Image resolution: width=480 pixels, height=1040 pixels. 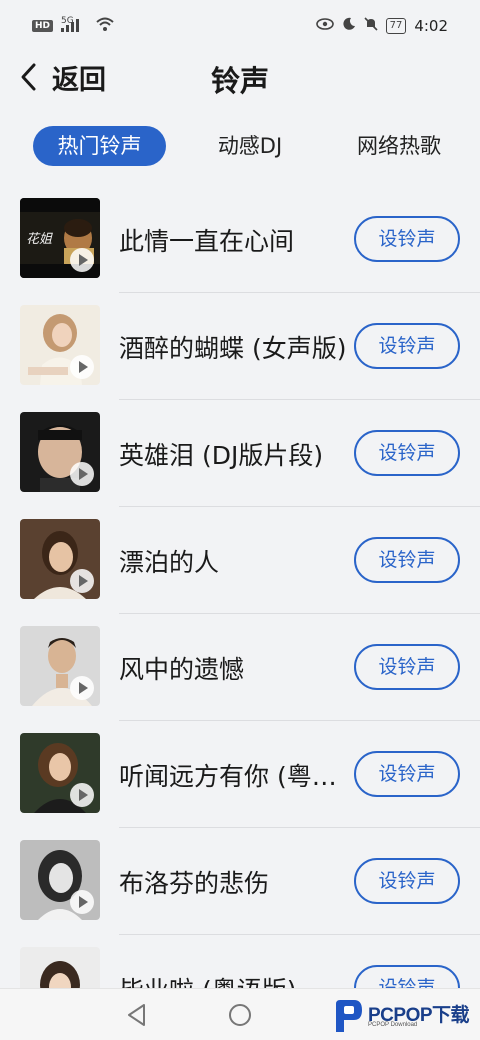 What do you see at coordinates (349, 26) in the screenshot?
I see `moon-icon` at bounding box center [349, 26].